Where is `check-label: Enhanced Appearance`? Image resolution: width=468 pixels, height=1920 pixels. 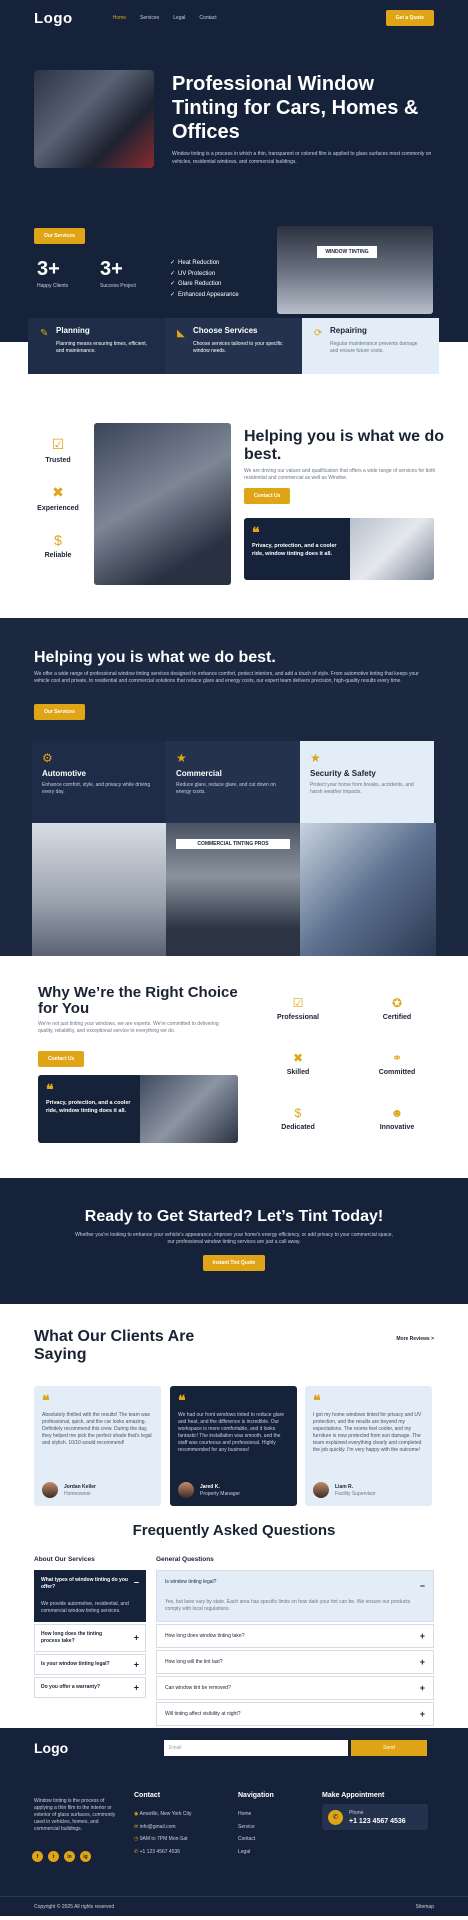 check-label: Enhanced Appearance is located at coordinates (208, 294).